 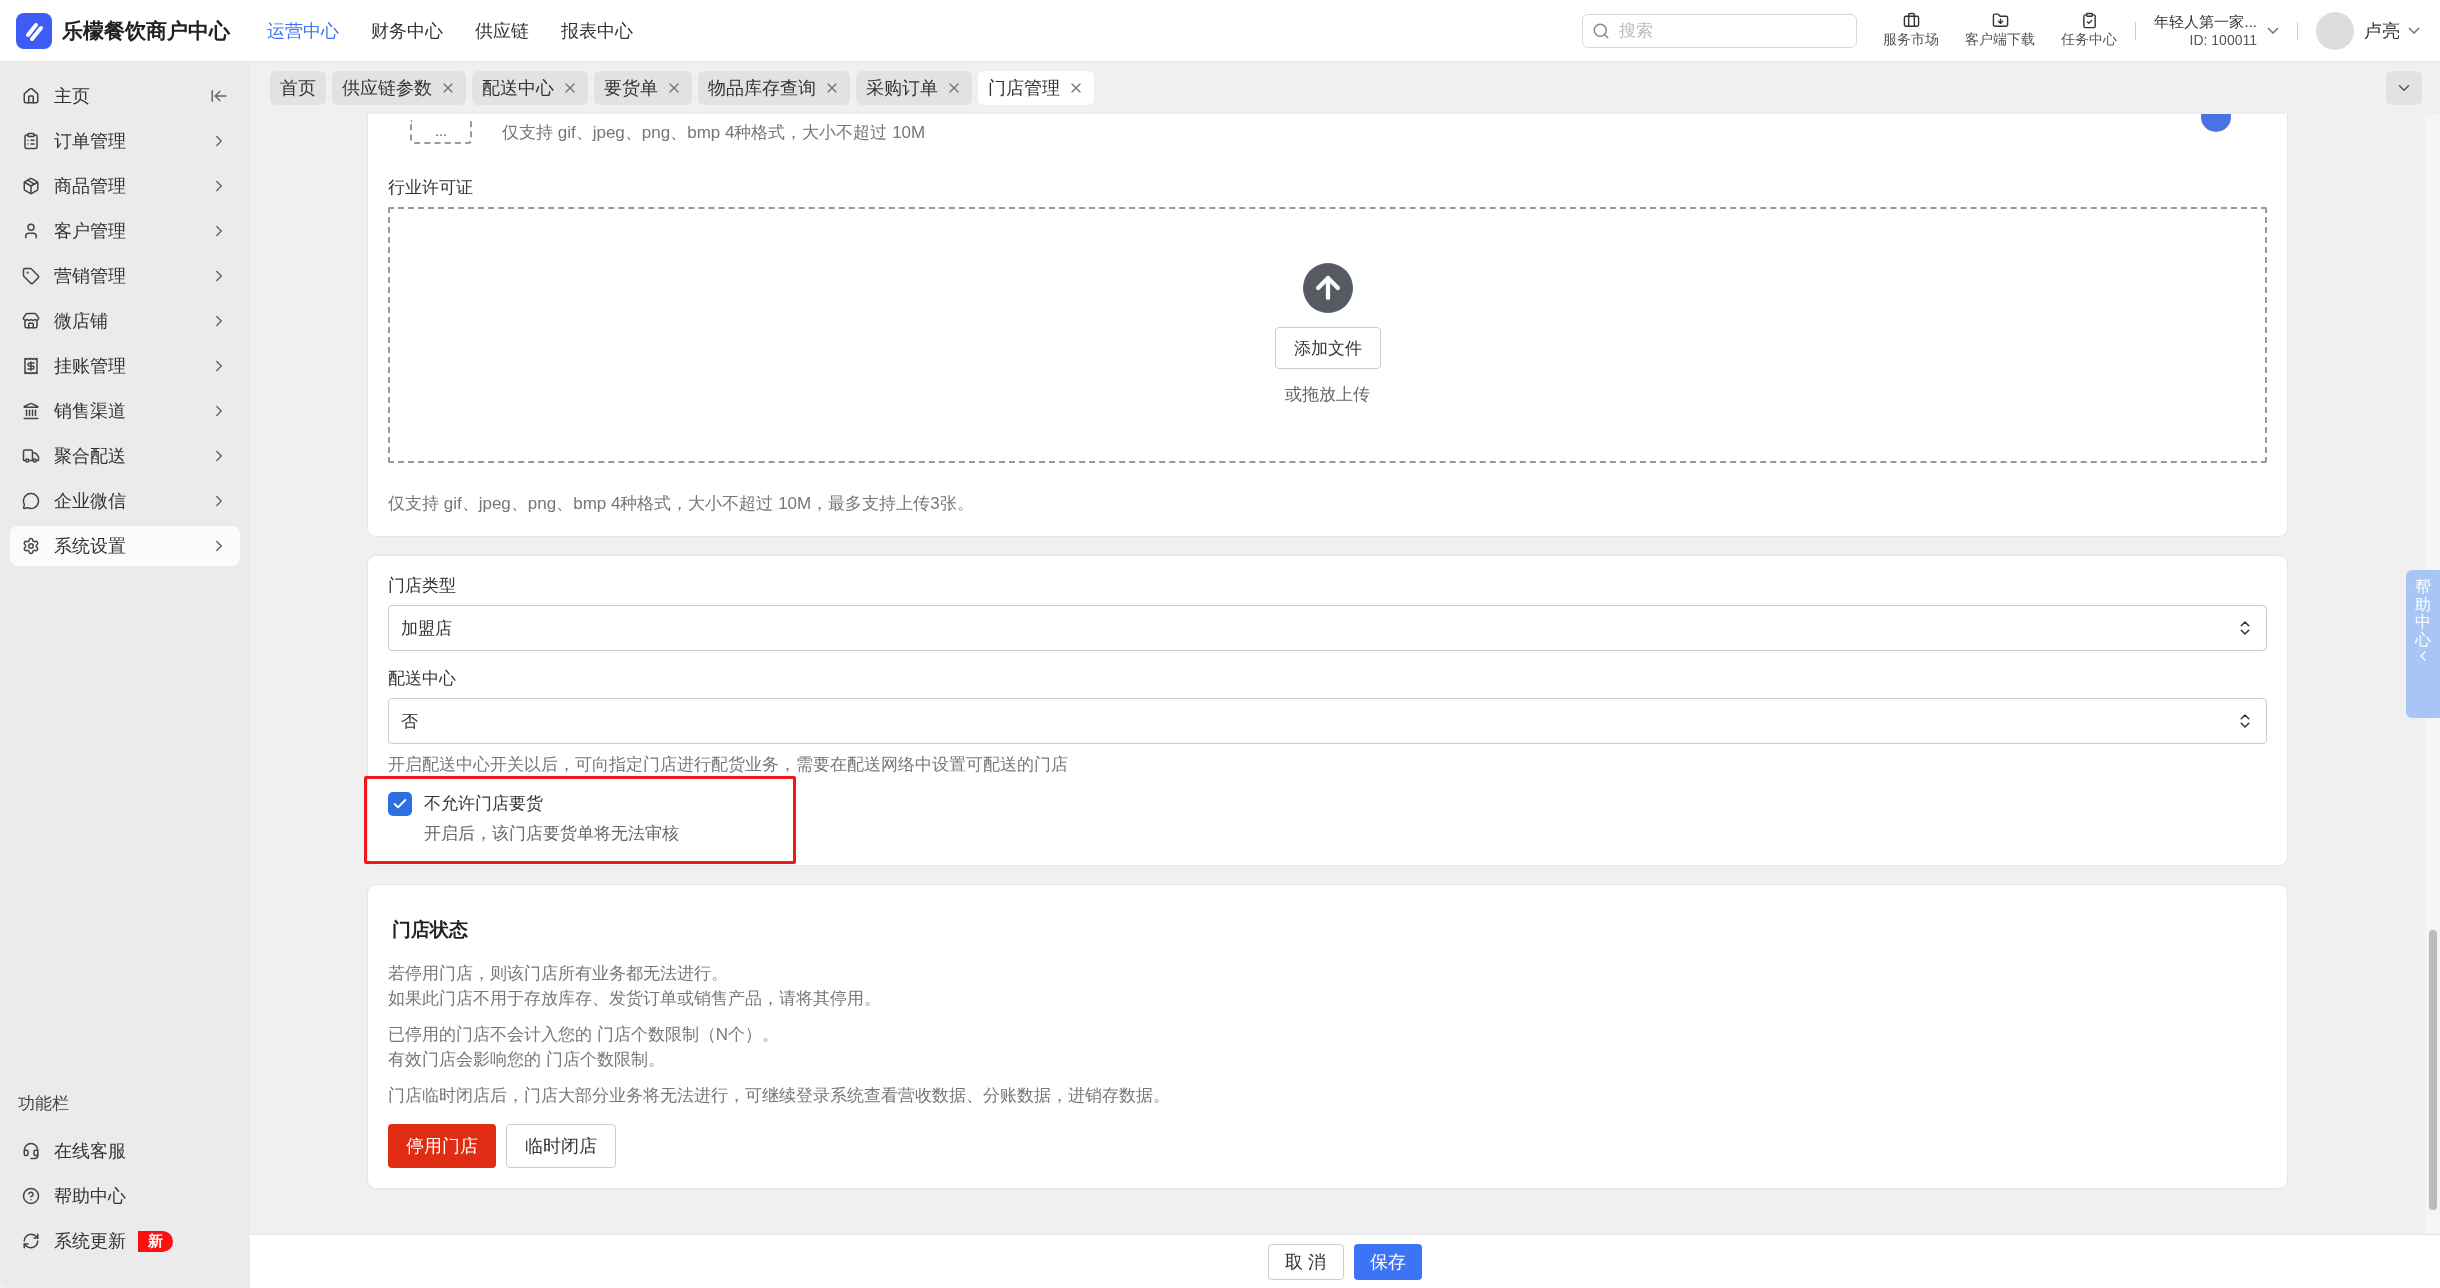 What do you see at coordinates (1327, 803) in the screenshot?
I see `checkbox-label: 不允许门店要货` at bounding box center [1327, 803].